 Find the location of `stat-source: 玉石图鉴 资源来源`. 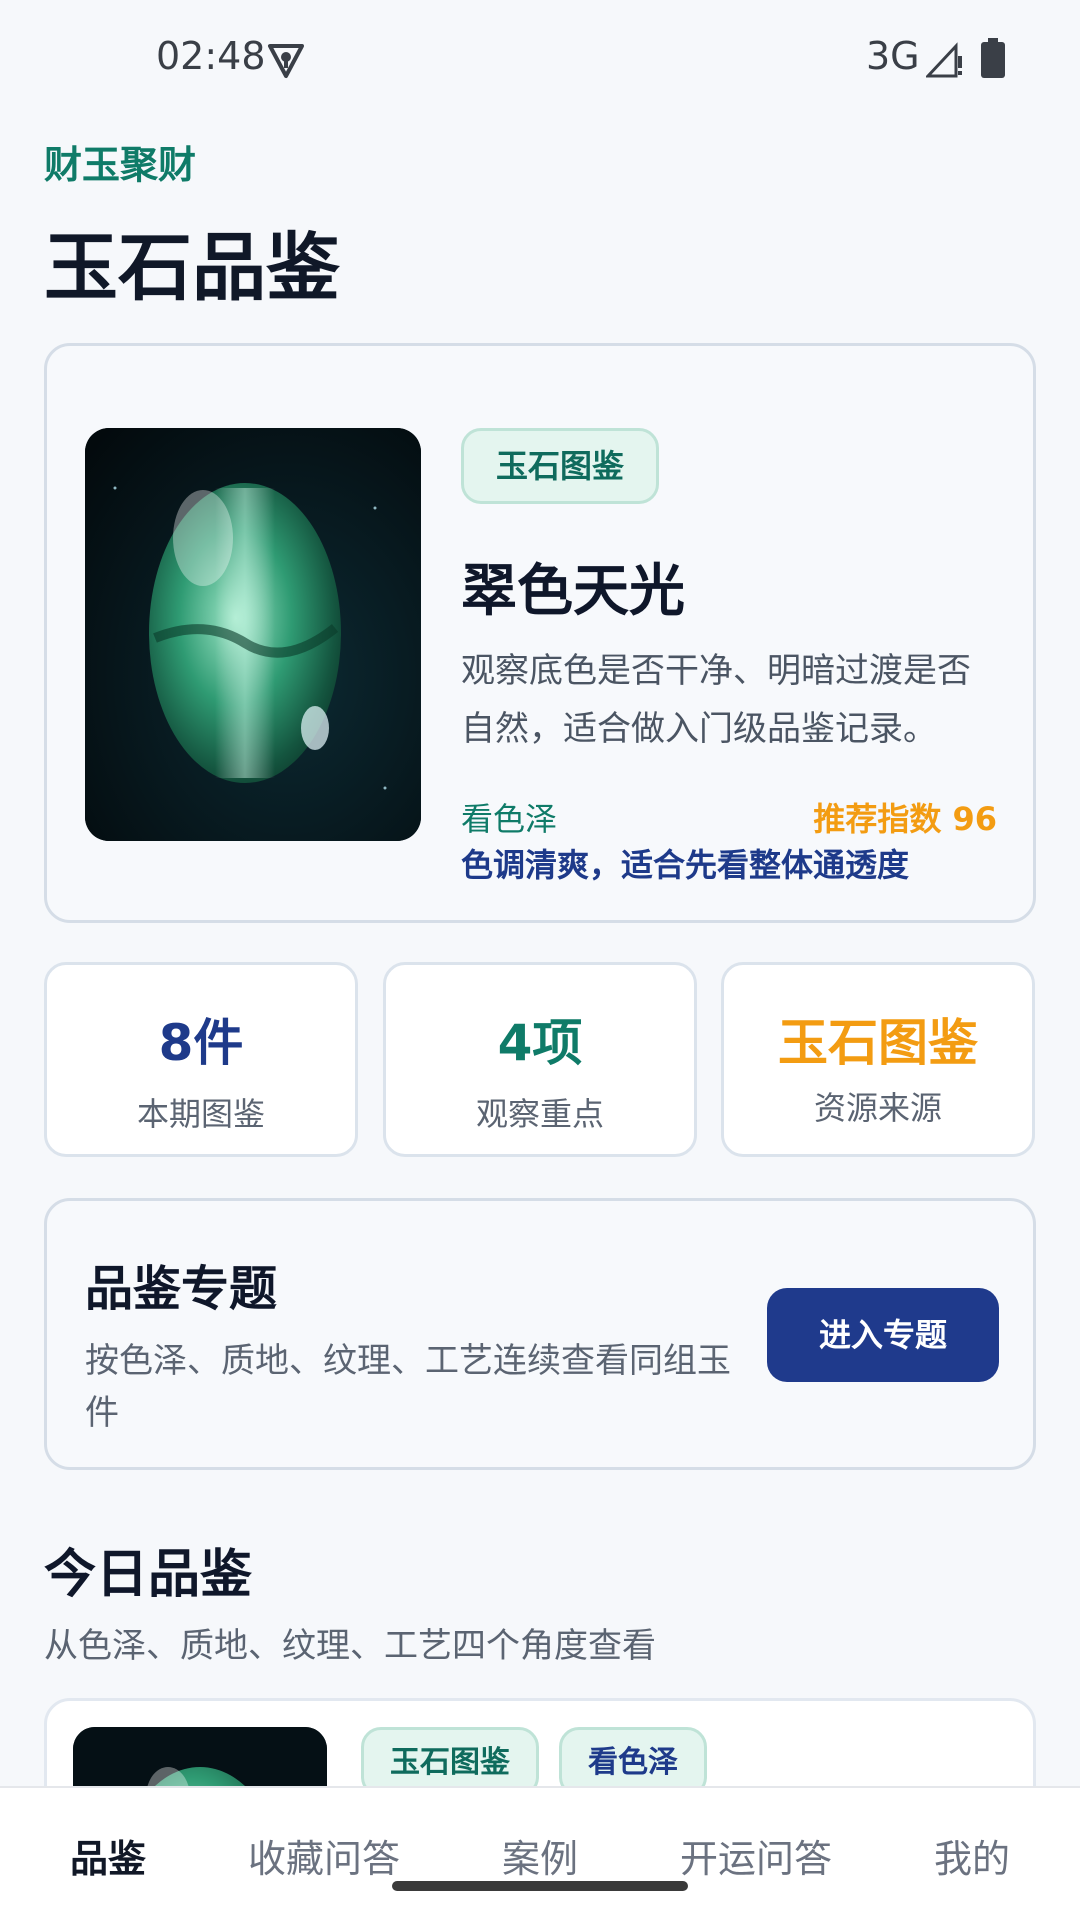

stat-source: 玉石图鉴 资源来源 is located at coordinates (878, 1059).